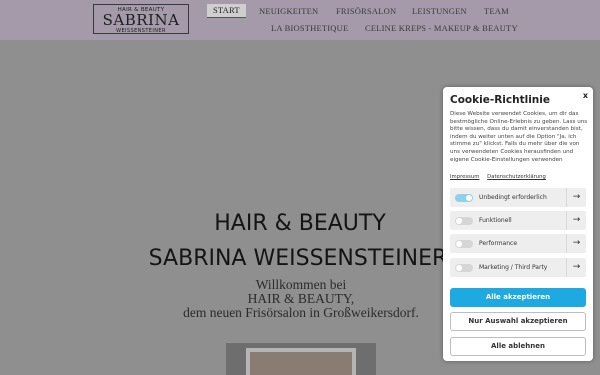  I want to click on close-icon: x, so click(585, 95).